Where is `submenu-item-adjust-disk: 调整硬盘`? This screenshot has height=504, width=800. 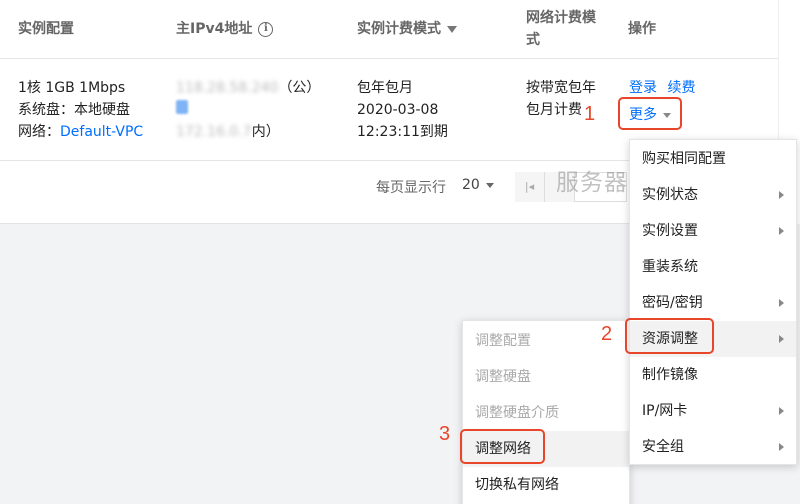 submenu-item-adjust-disk: 调整硬盘 is located at coordinates (546, 377).